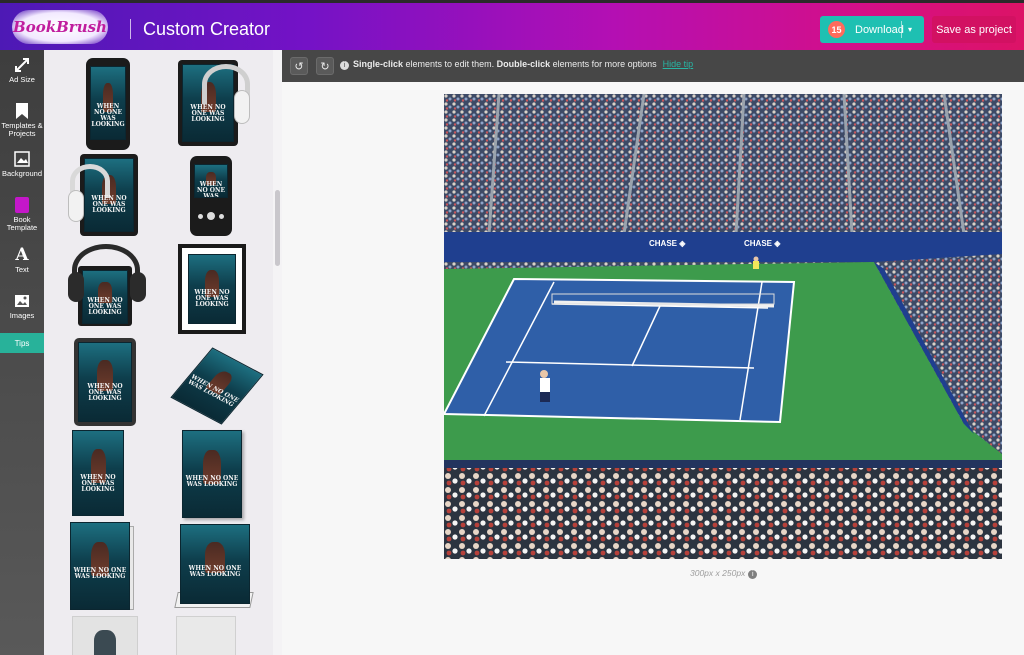 The image size is (1024, 655). What do you see at coordinates (836, 29) in the screenshot?
I see `download-count-badge: 15` at bounding box center [836, 29].